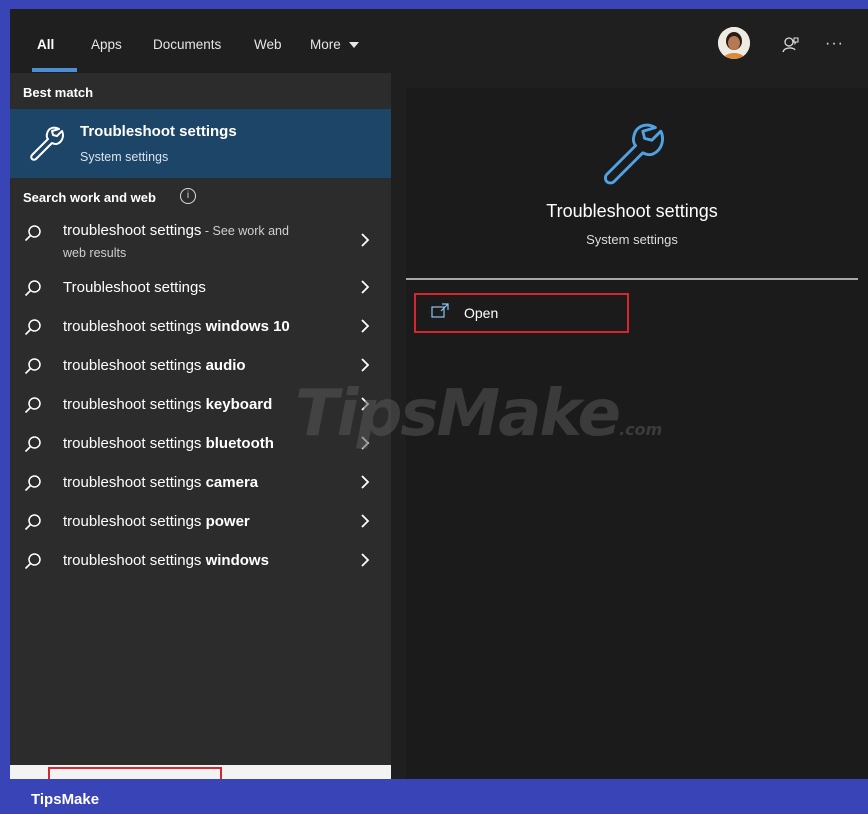 The height and width of the screenshot is (814, 868). I want to click on search-work-web-heading: Search work and web, so click(89, 197).